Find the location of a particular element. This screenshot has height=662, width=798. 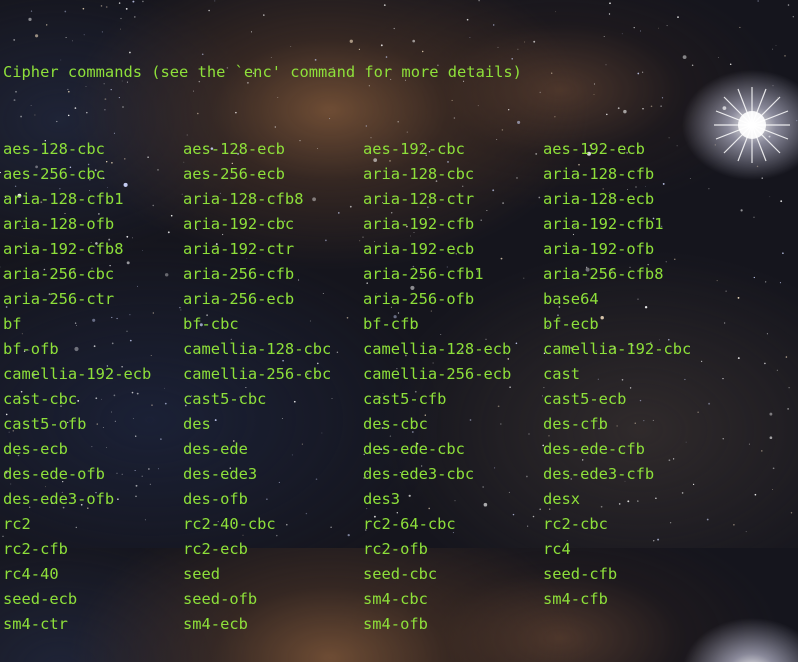

cipher-command-item: aria-192-ecb is located at coordinates (453, 249).